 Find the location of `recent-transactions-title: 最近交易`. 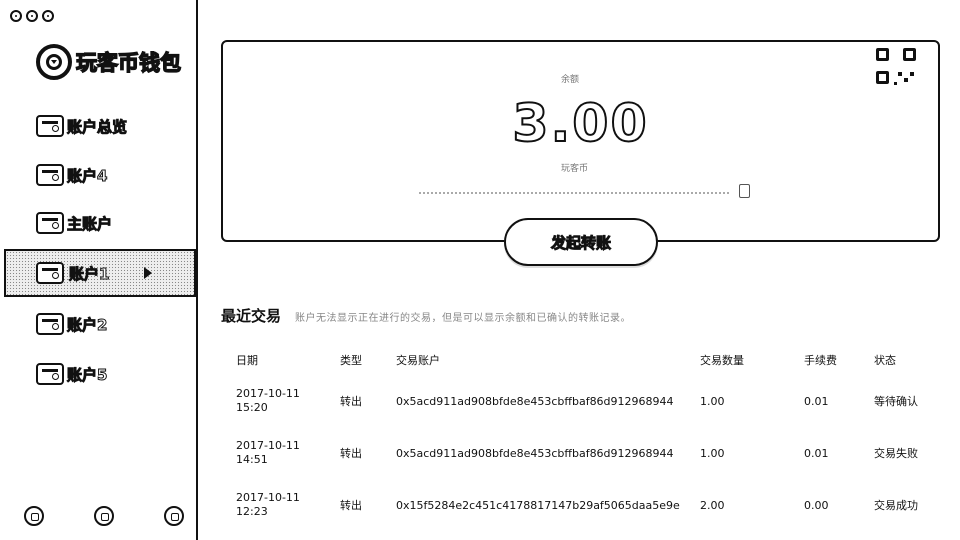

recent-transactions-title: 最近交易 is located at coordinates (251, 316).